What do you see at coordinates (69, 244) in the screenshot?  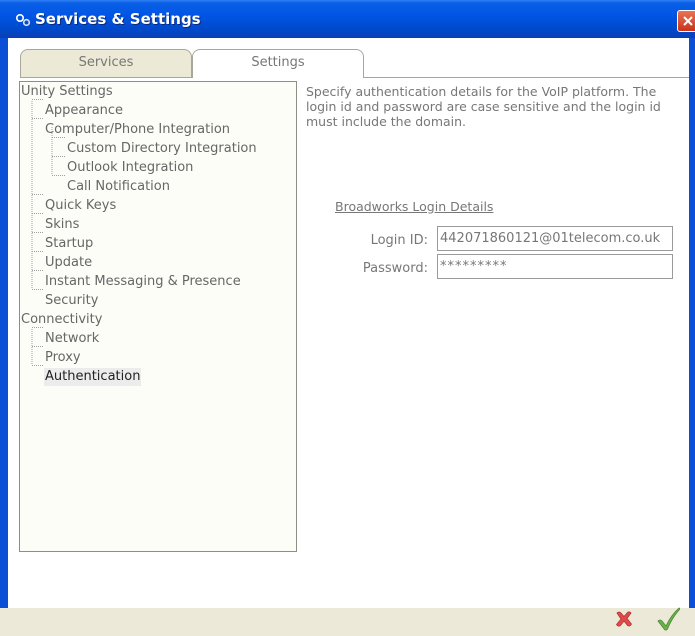 I see `tree-item-startup: Startup` at bounding box center [69, 244].